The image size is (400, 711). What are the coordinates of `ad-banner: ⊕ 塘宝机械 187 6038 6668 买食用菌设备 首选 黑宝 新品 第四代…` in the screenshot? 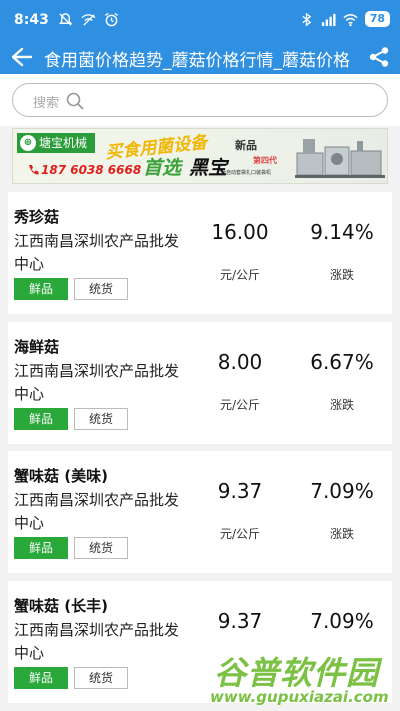 It's located at (200, 156).